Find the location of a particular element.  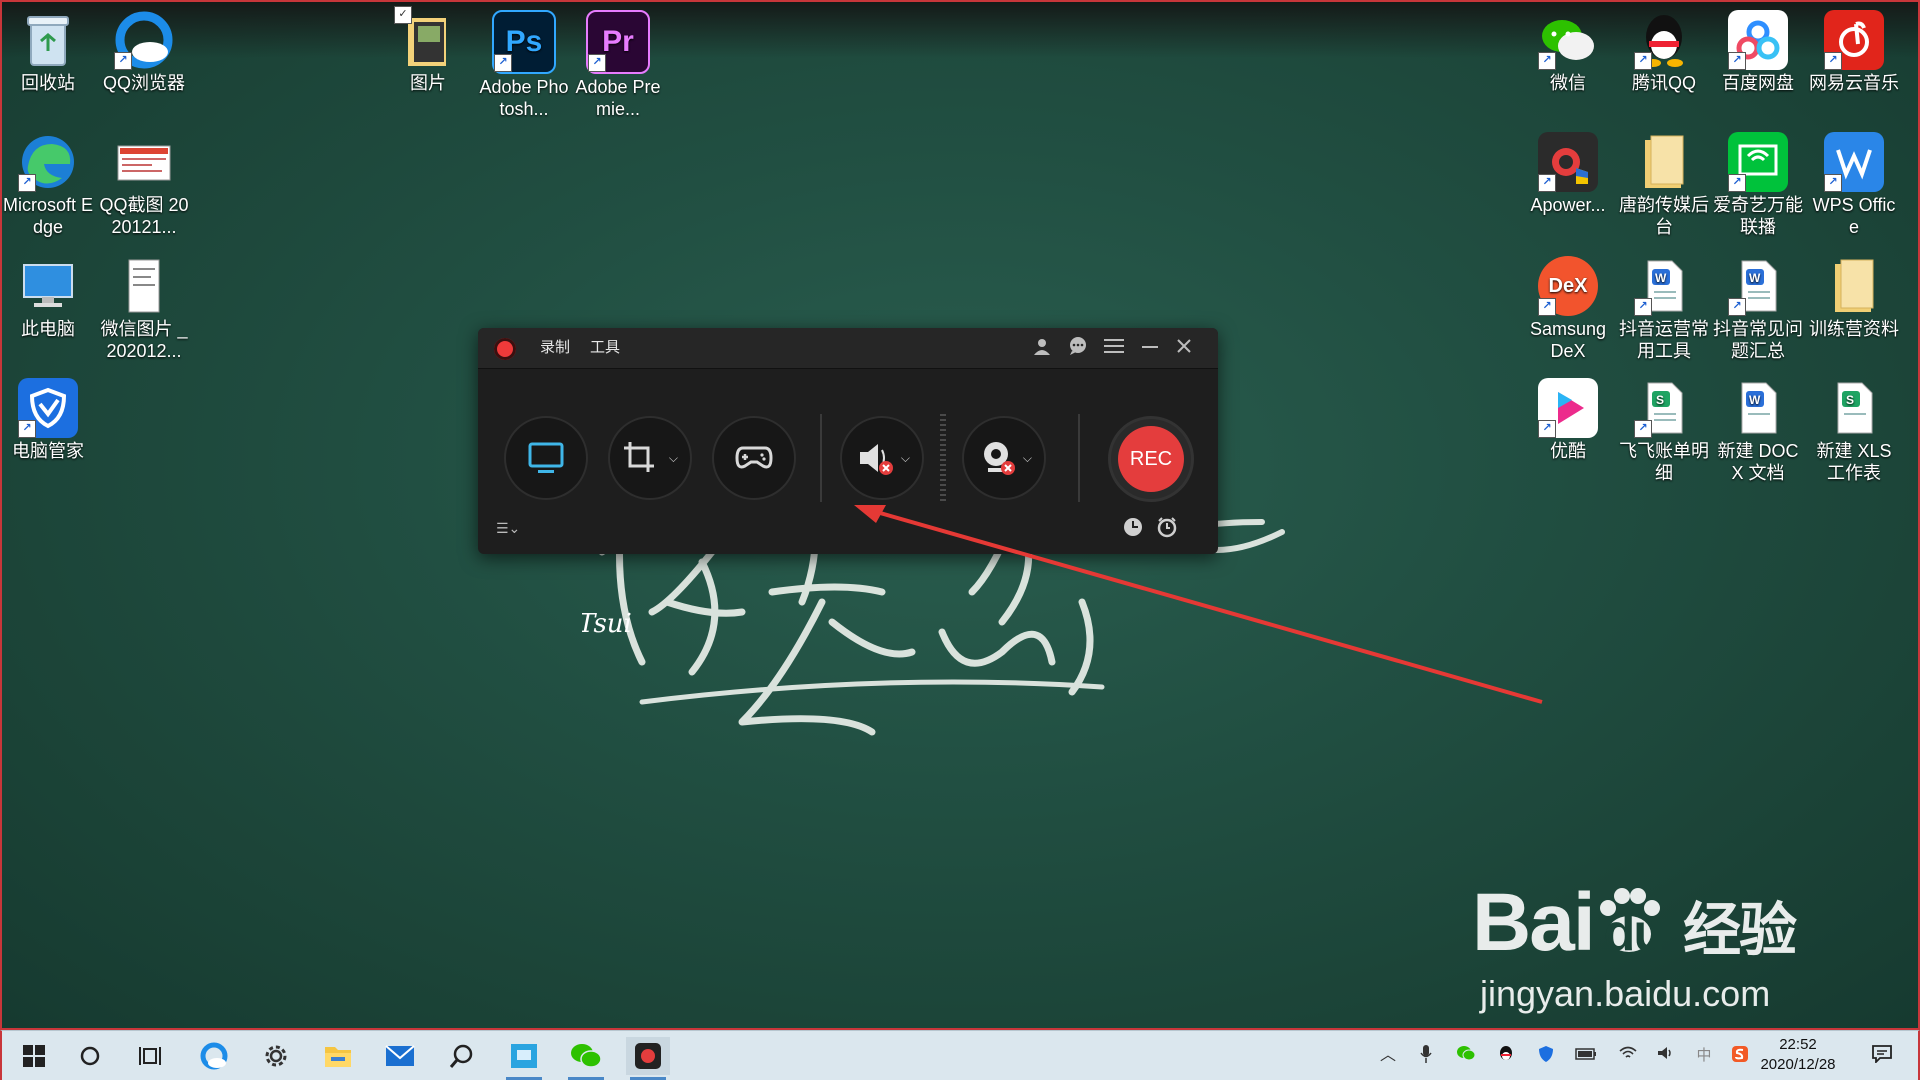

taskbar-mail is located at coordinates (400, 1056).